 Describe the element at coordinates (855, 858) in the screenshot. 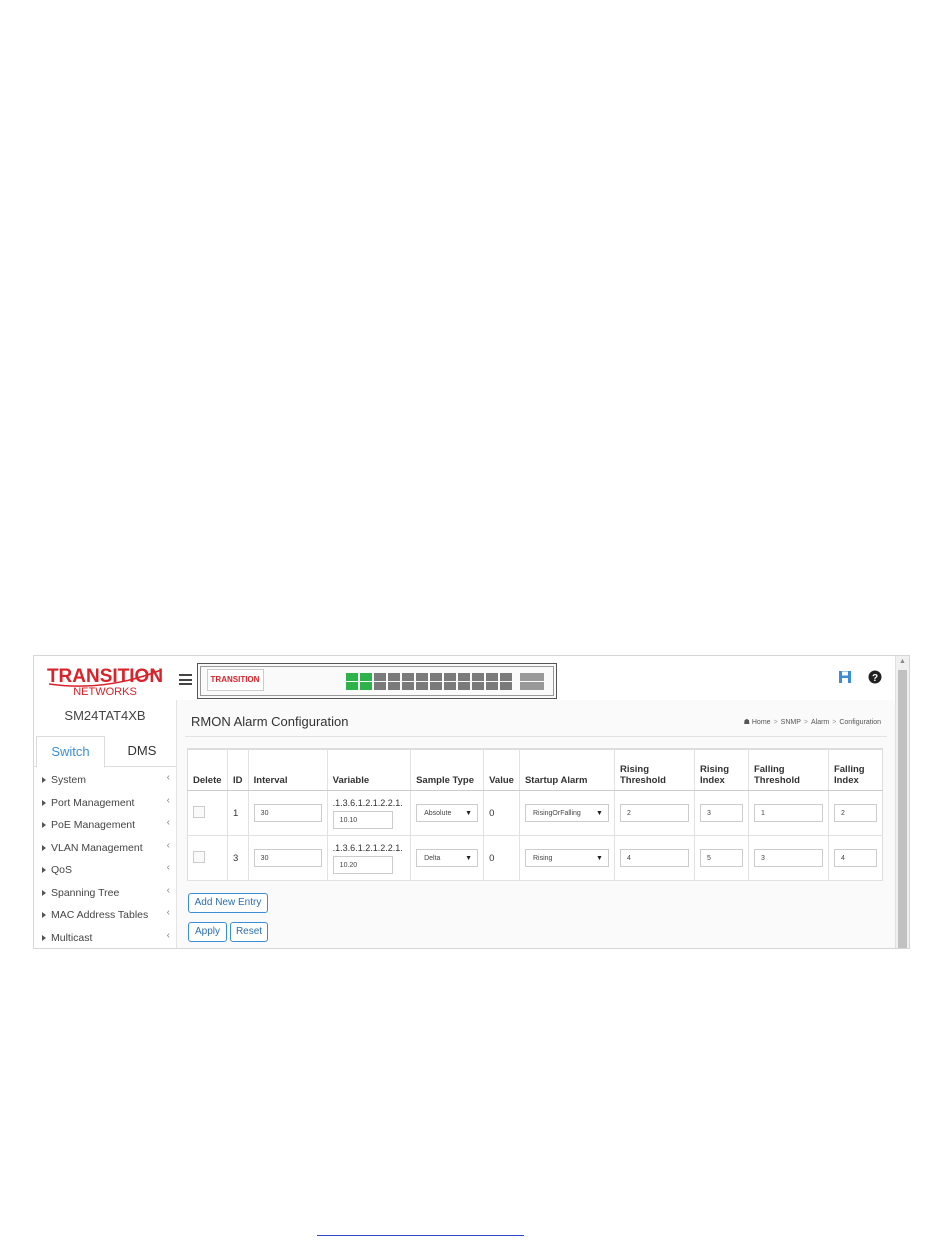

I see `falling-index-input: 4` at that location.